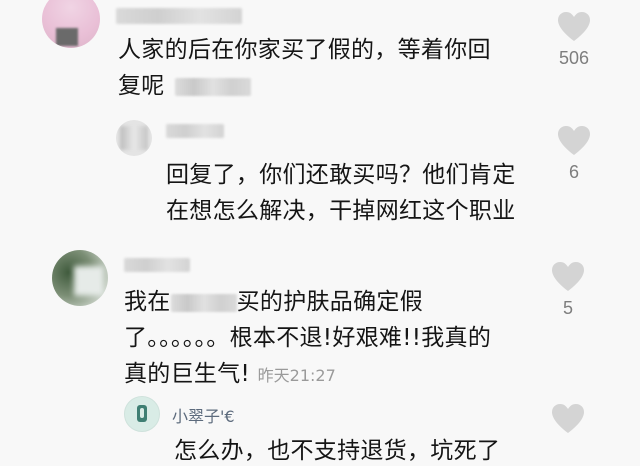 The image size is (640, 466). Describe the element at coordinates (573, 172) in the screenshot. I see `like-count: 6` at that location.